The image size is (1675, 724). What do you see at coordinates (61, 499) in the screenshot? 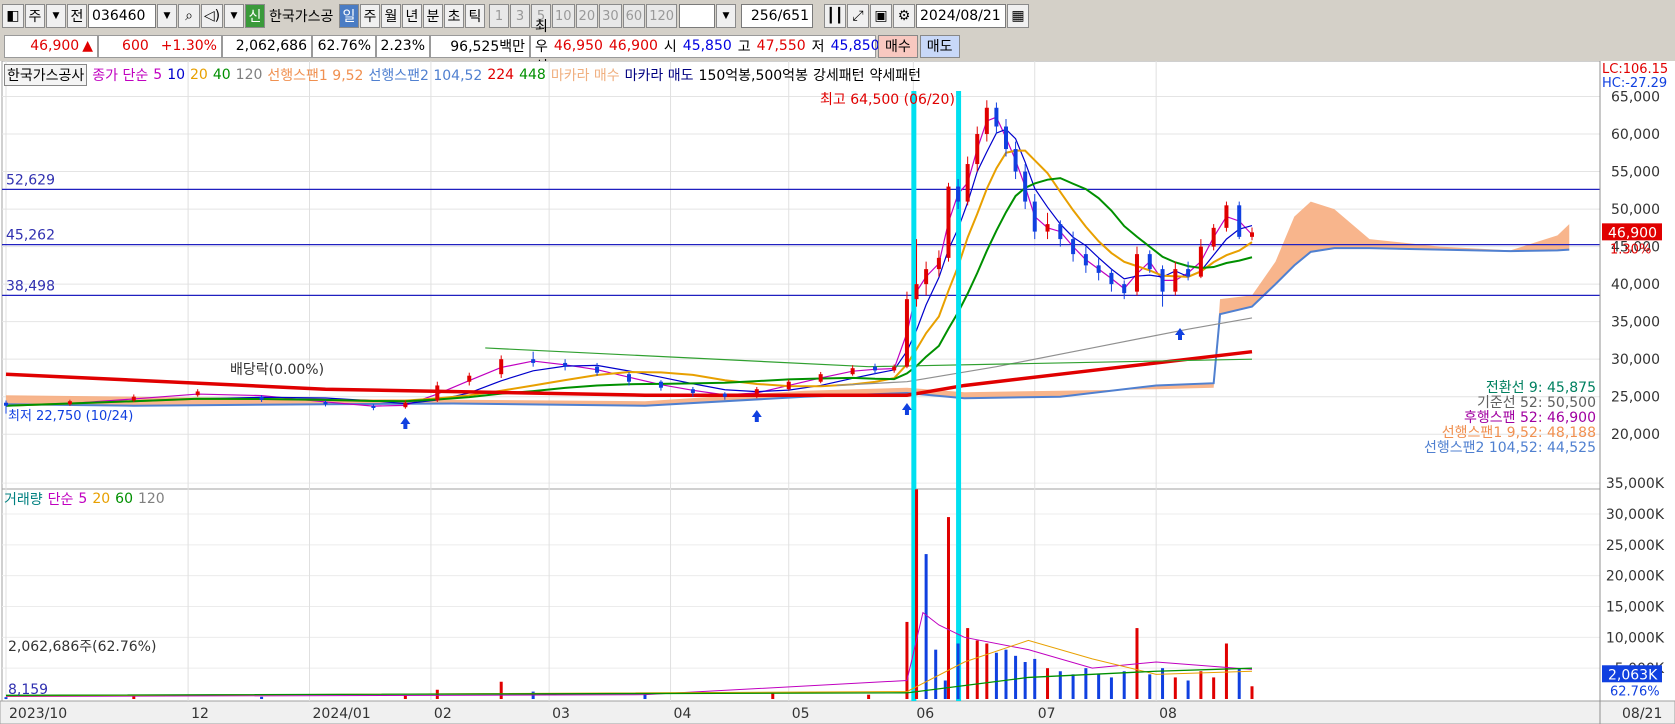
I see `volume-legend-item-1: 단순` at bounding box center [61, 499].